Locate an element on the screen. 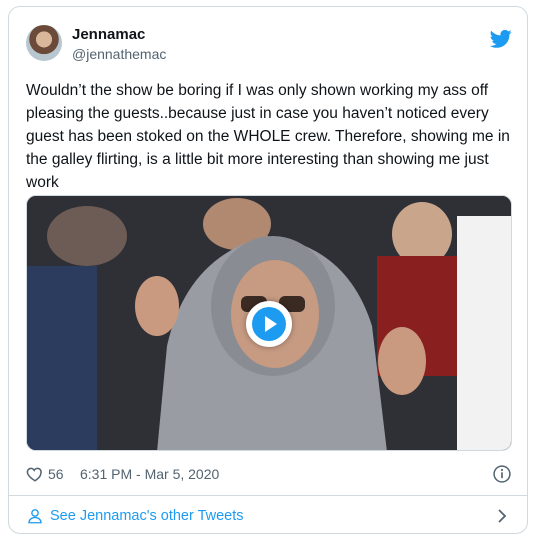  play-button is located at coordinates (269, 324).